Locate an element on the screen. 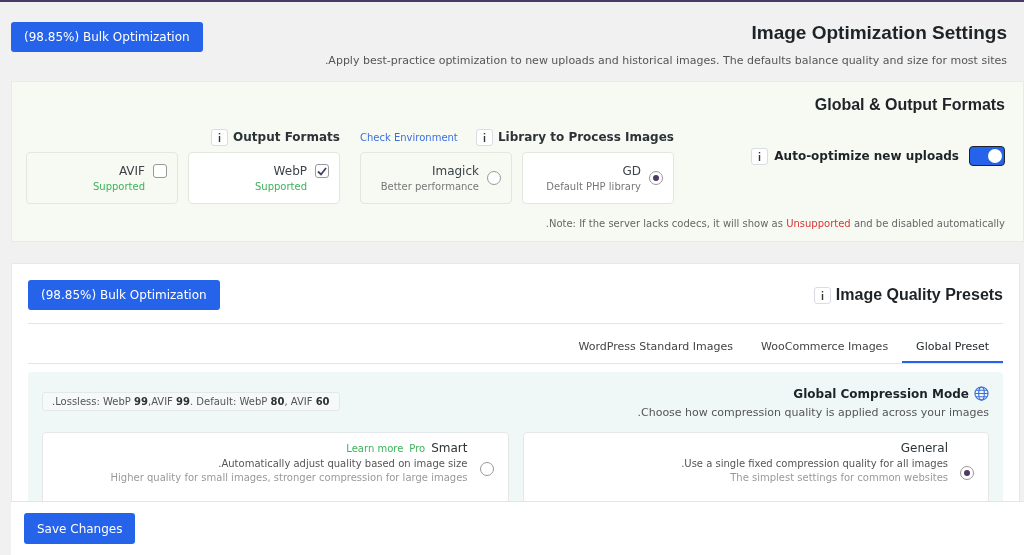 Image resolution: width=1024 pixels, height=555 pixels. mode-description: .Use a single fixed compression quality for all images is located at coordinates (814, 463).